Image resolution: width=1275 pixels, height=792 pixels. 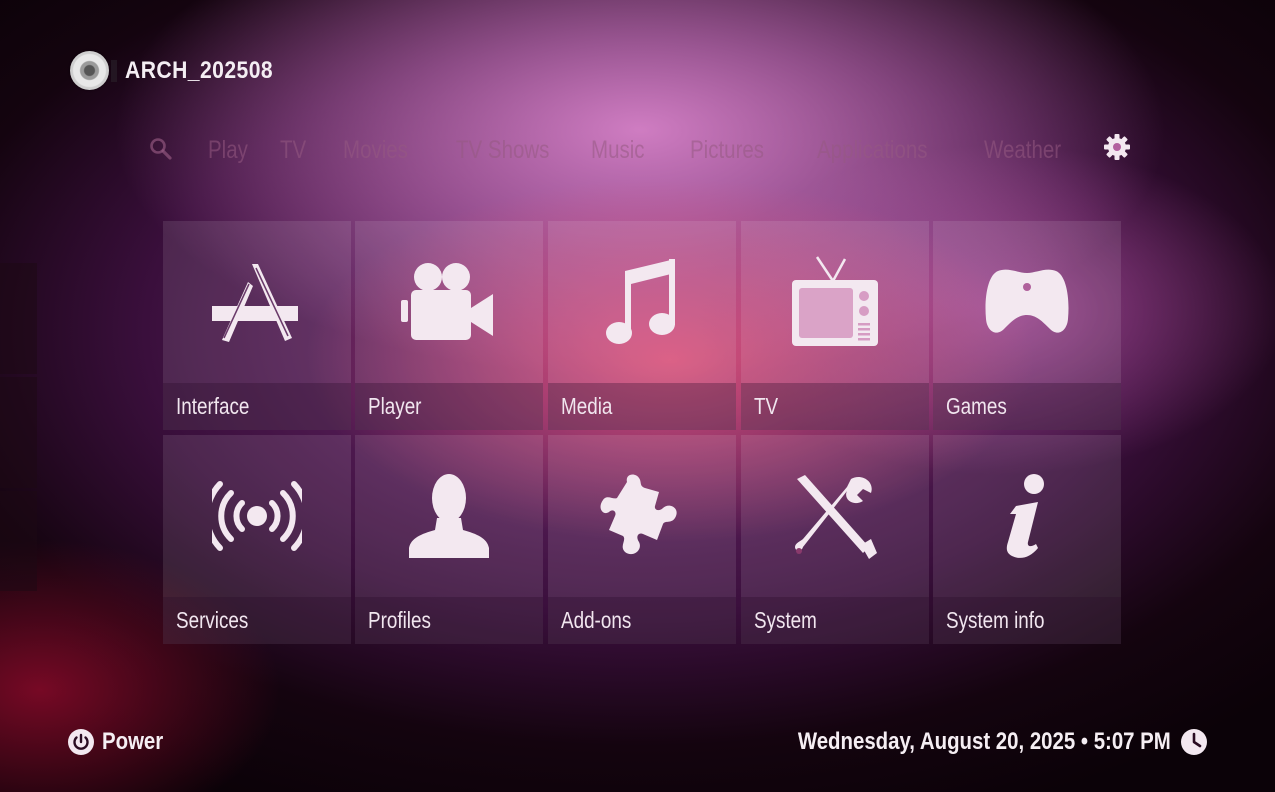 What do you see at coordinates (228, 150) in the screenshot?
I see `nav-item-play: Play` at bounding box center [228, 150].